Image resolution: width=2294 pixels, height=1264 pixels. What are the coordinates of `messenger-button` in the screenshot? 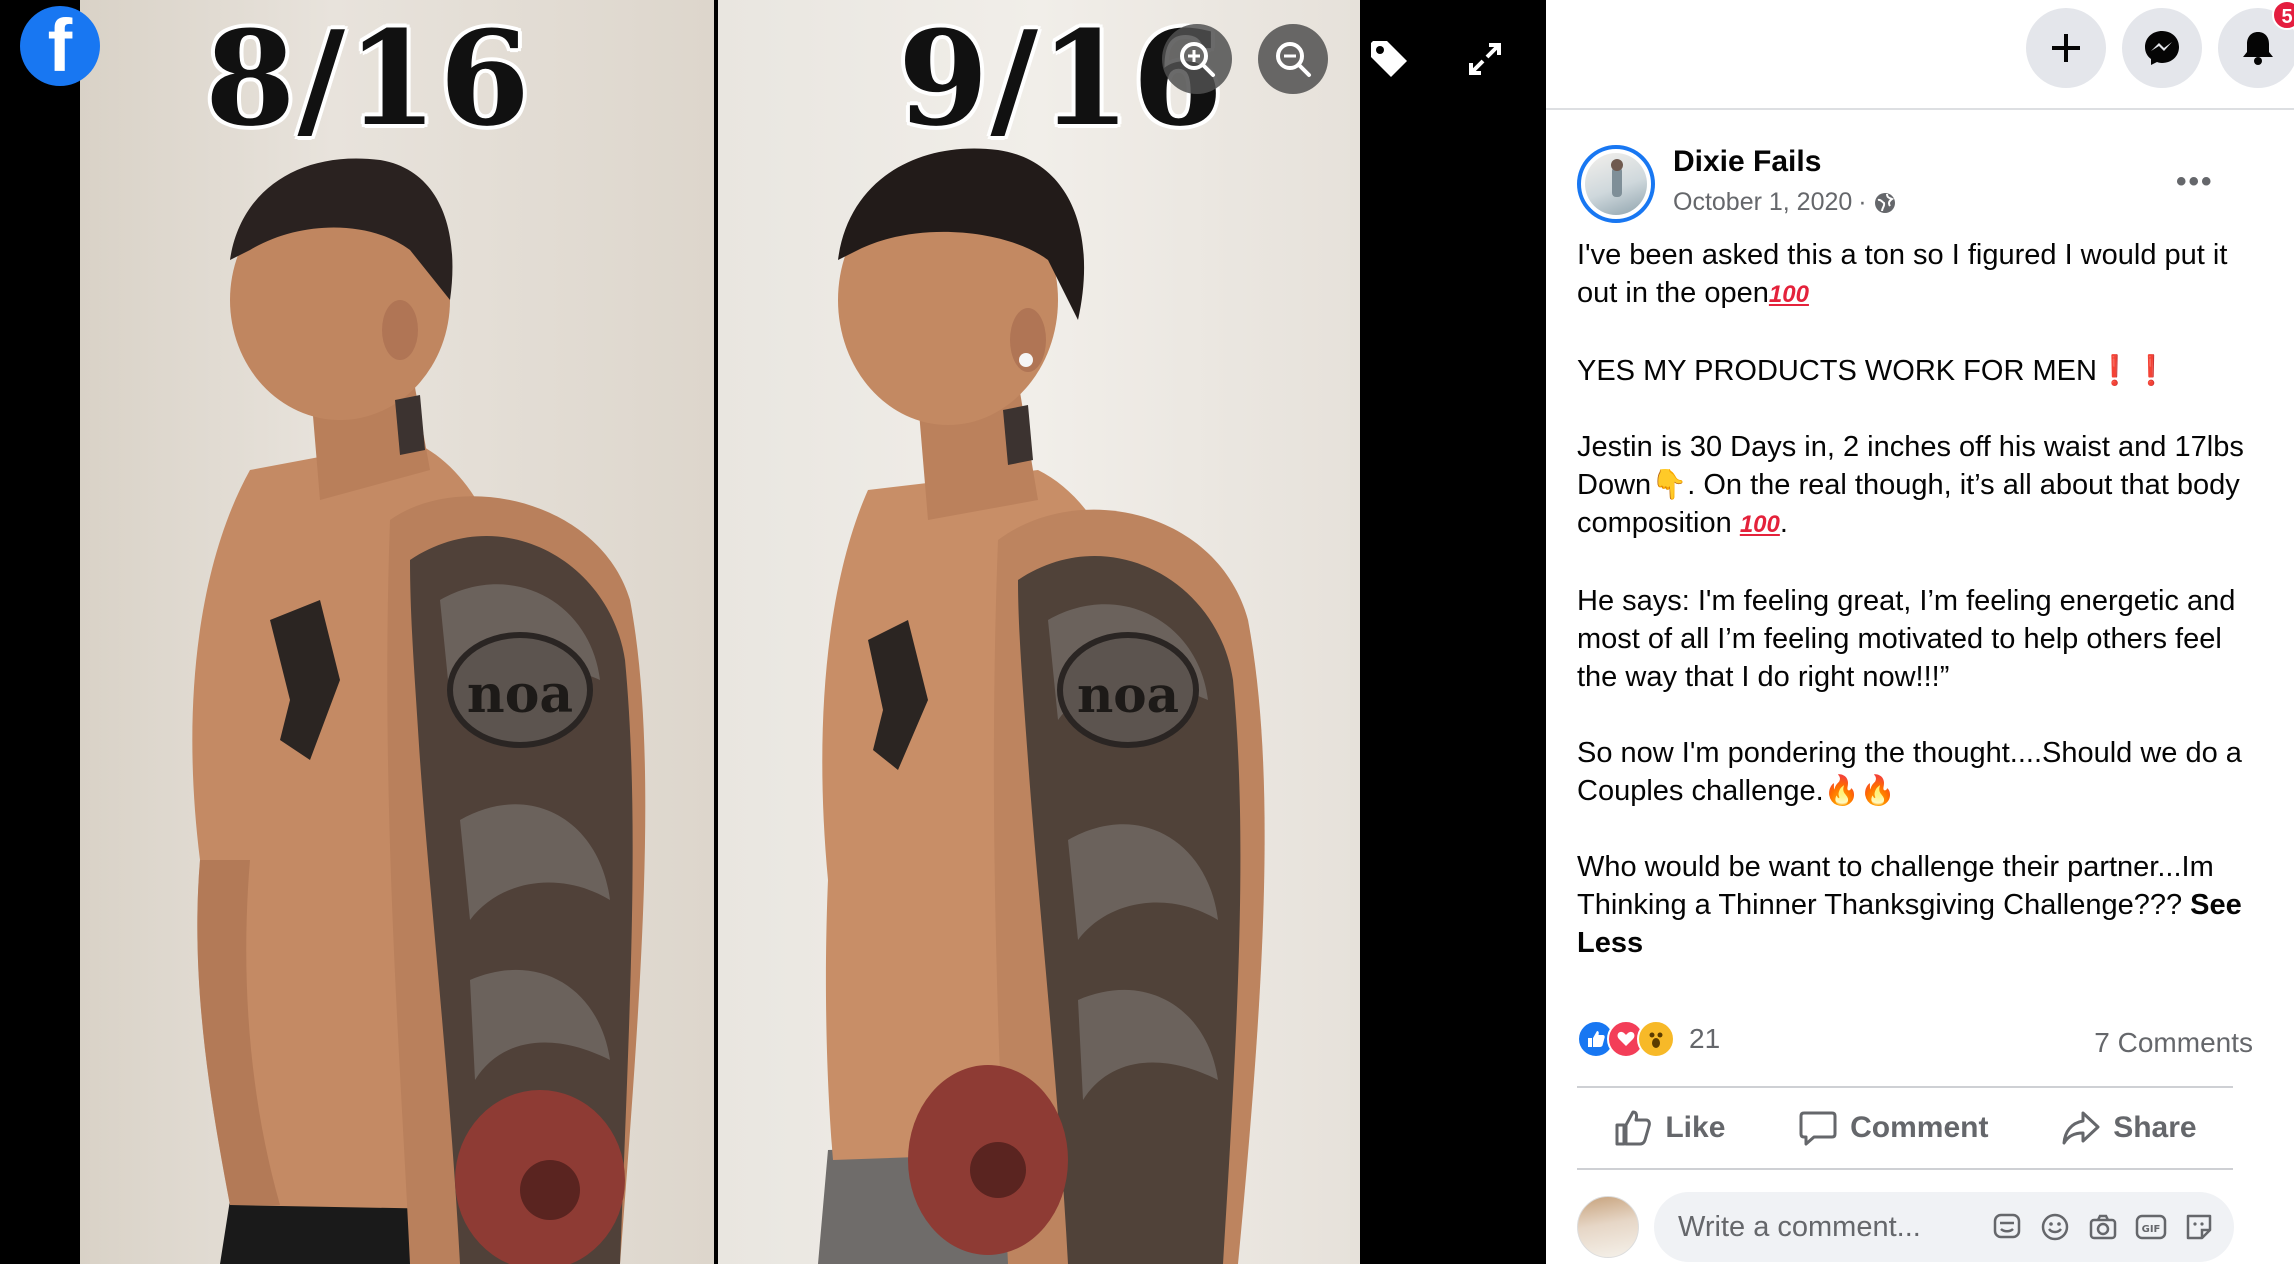 It's located at (2162, 48).